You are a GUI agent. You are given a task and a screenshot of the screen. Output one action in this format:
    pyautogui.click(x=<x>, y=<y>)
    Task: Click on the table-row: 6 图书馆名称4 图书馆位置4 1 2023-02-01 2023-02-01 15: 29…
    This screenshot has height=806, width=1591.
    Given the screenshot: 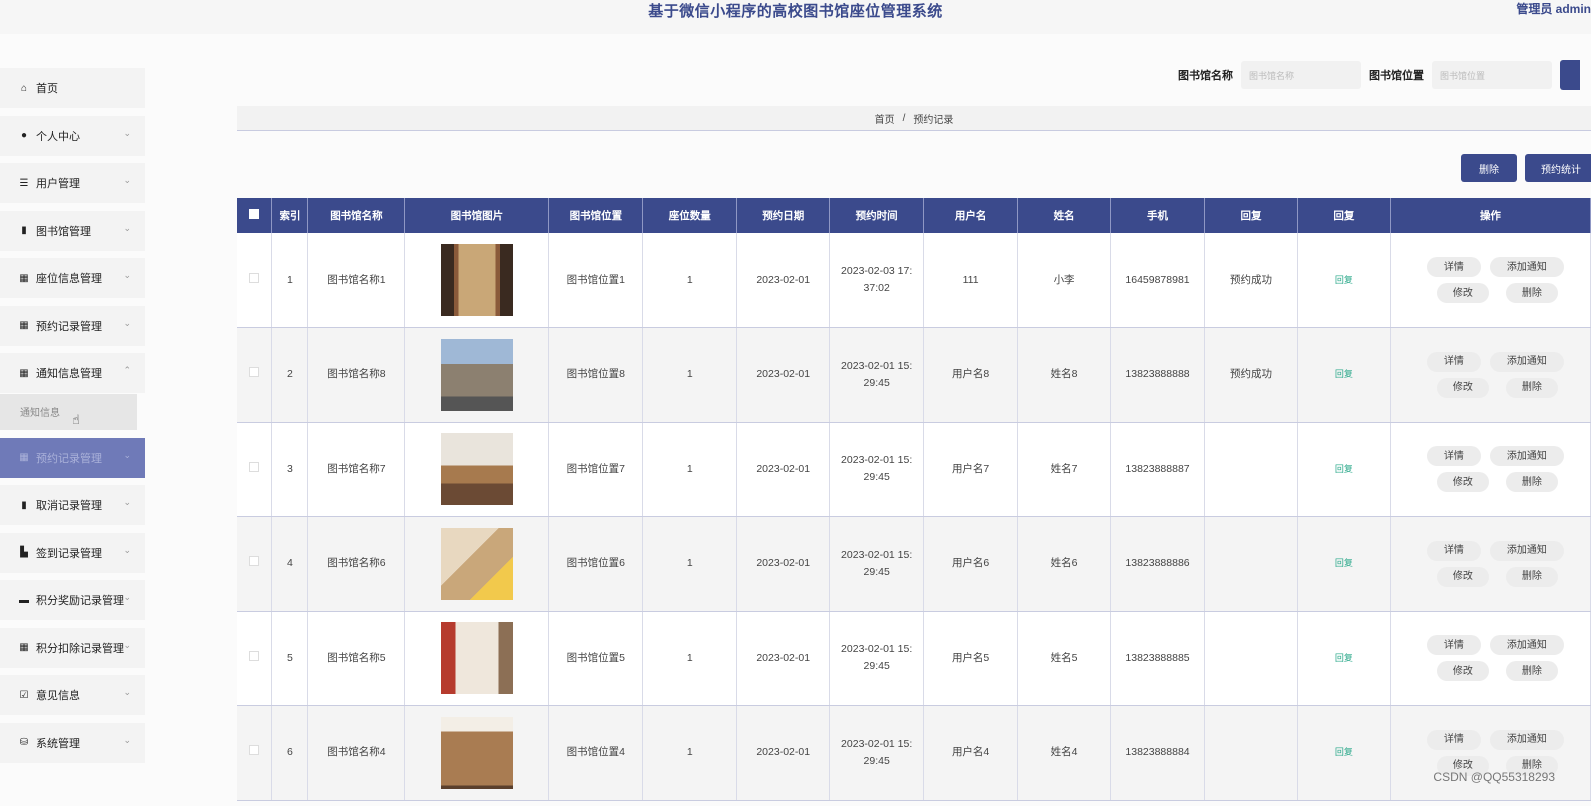 What is the action you would take?
    pyautogui.click(x=914, y=753)
    